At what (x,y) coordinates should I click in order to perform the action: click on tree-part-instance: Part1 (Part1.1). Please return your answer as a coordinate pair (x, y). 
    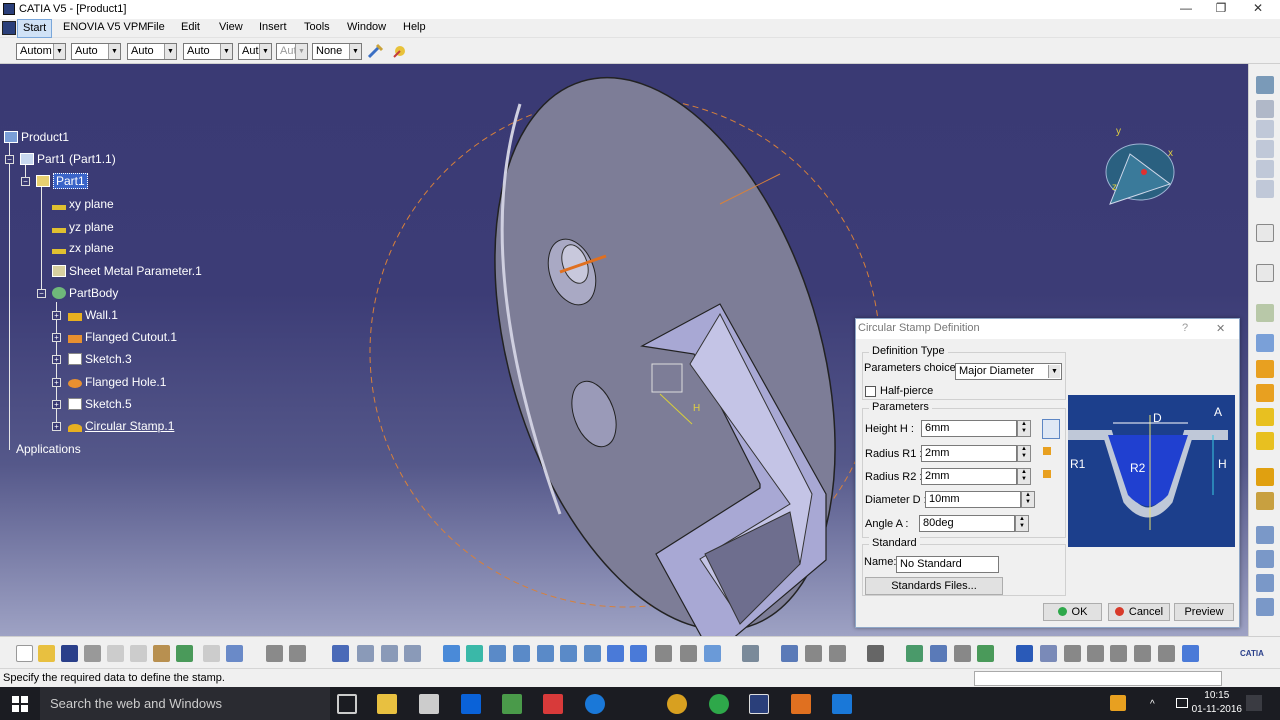
    Looking at the image, I should click on (68, 159).